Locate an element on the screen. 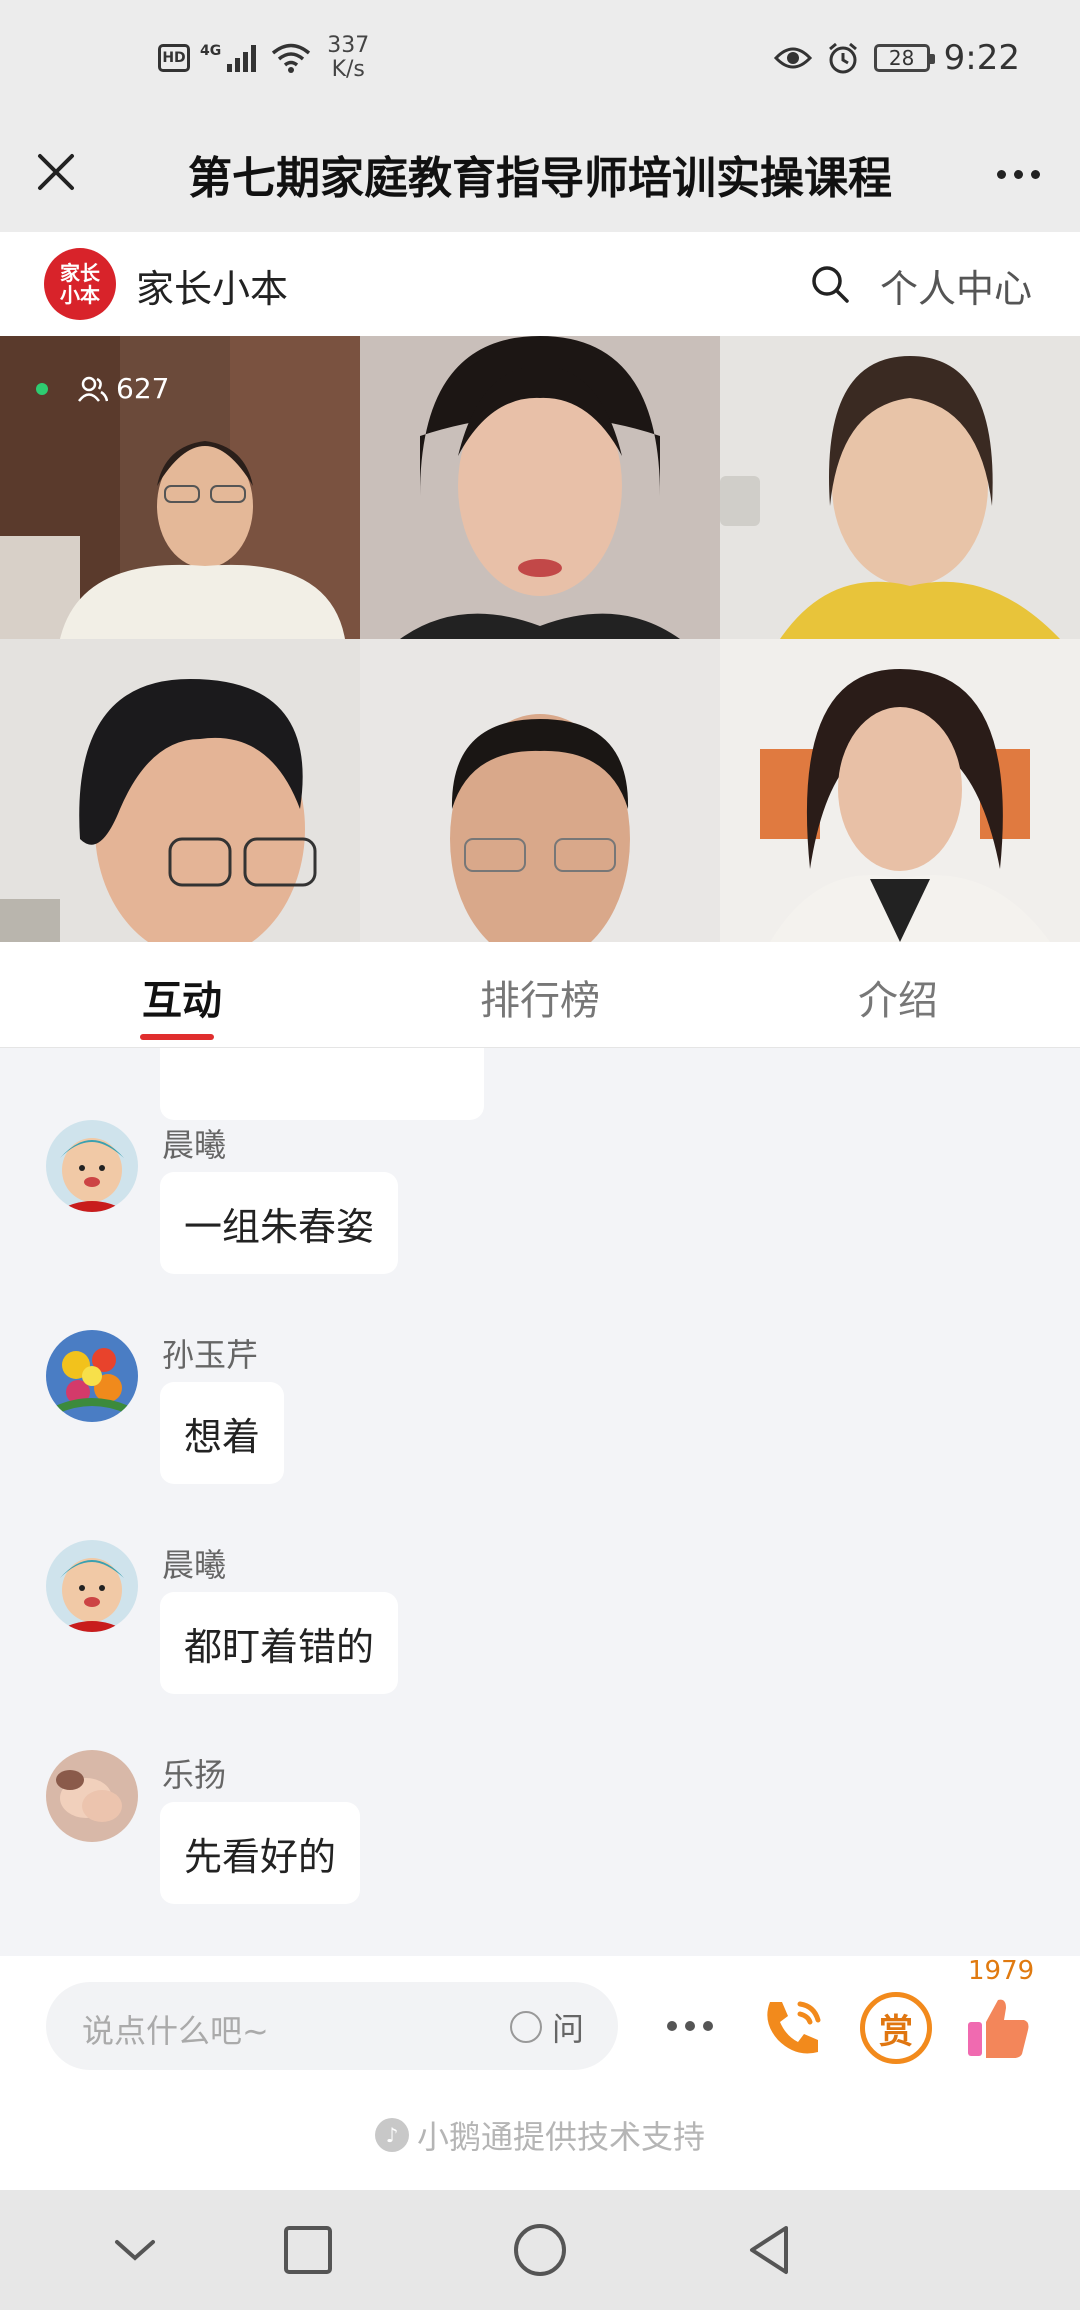  like-button is located at coordinates (998, 2028).